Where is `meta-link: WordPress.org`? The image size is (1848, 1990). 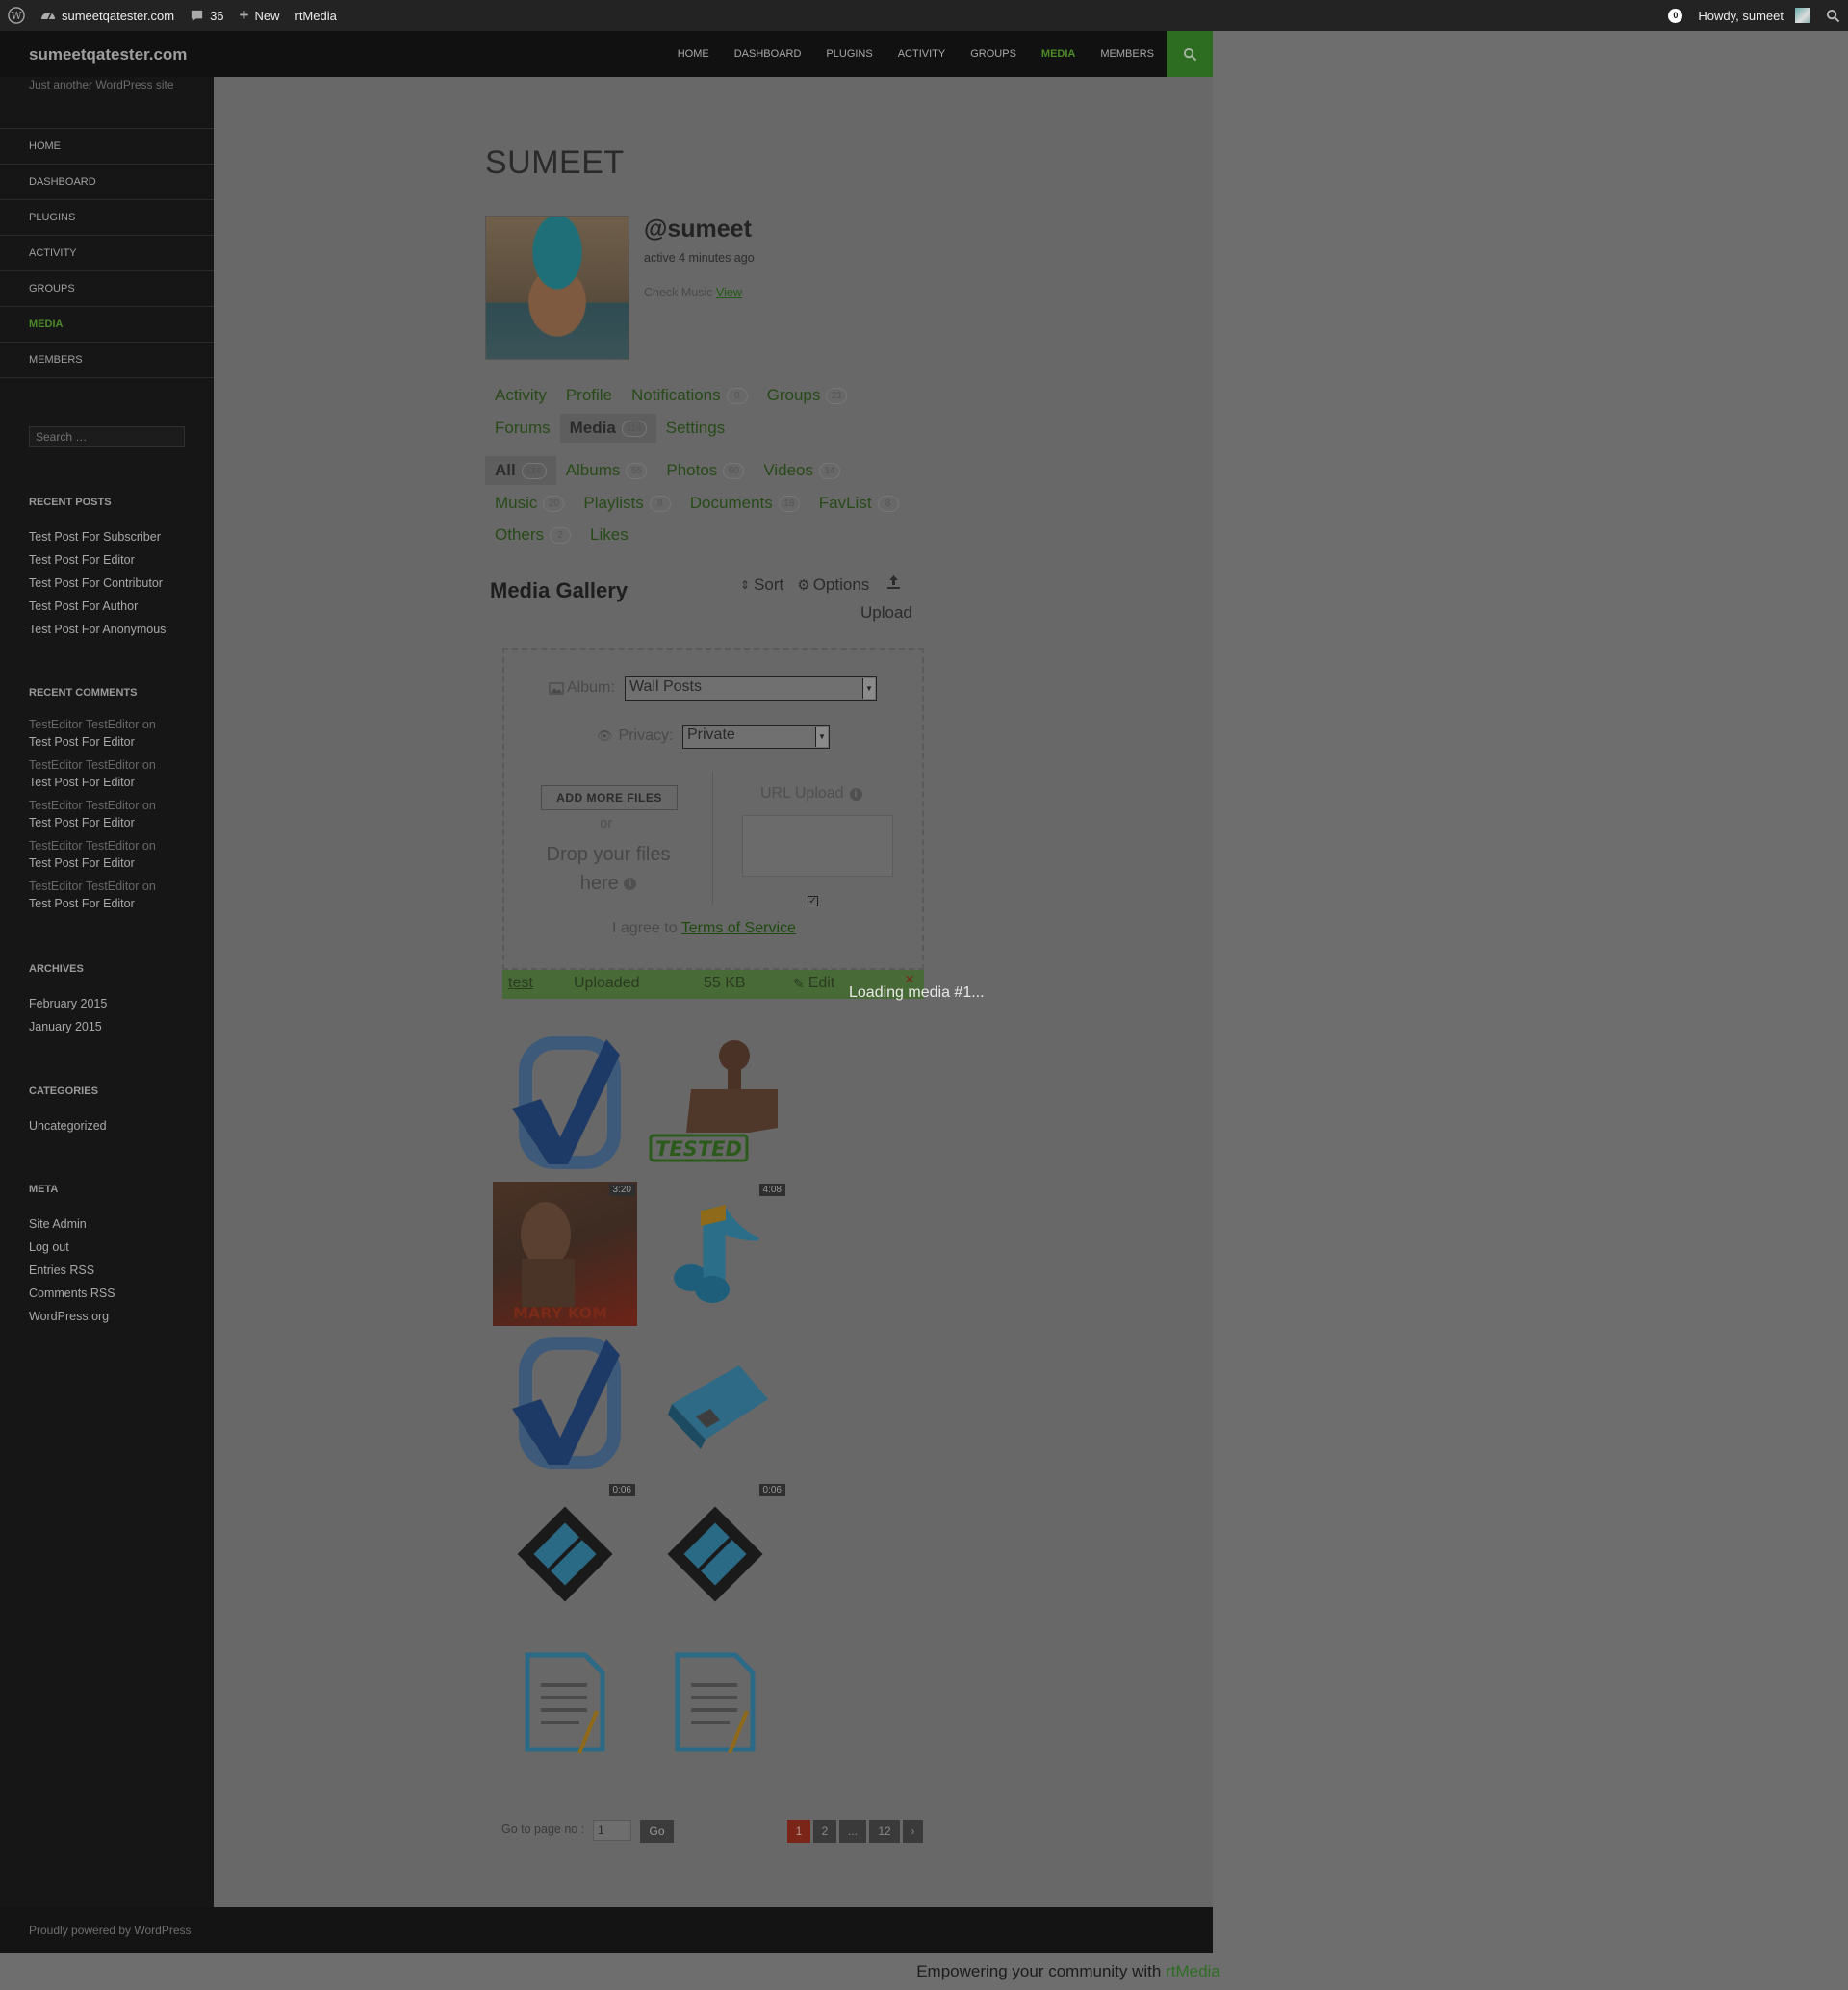
meta-link: WordPress.org is located at coordinates (115, 1316).